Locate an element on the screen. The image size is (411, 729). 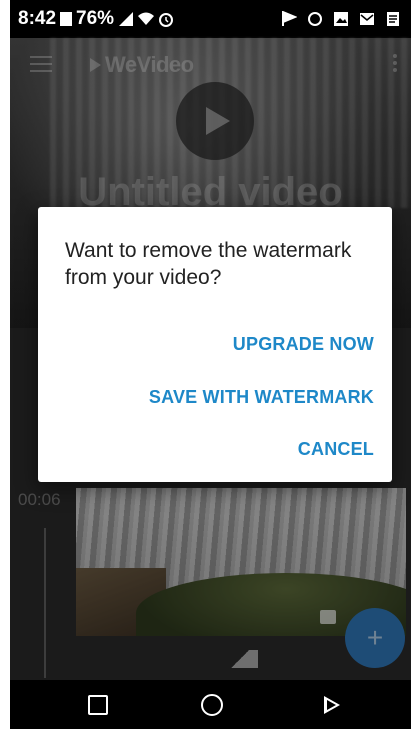
cancel-button: CANCEL is located at coordinates (336, 449).